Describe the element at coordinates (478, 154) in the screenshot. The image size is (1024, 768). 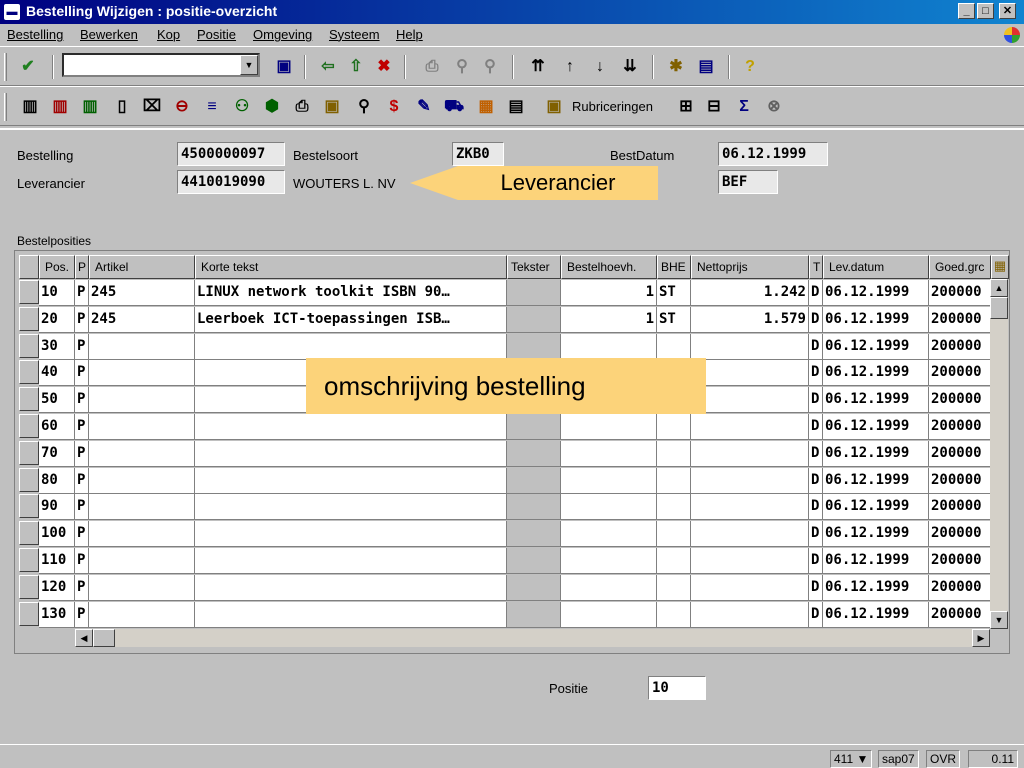
I see `bestelsoort-field: ZKB0` at that location.